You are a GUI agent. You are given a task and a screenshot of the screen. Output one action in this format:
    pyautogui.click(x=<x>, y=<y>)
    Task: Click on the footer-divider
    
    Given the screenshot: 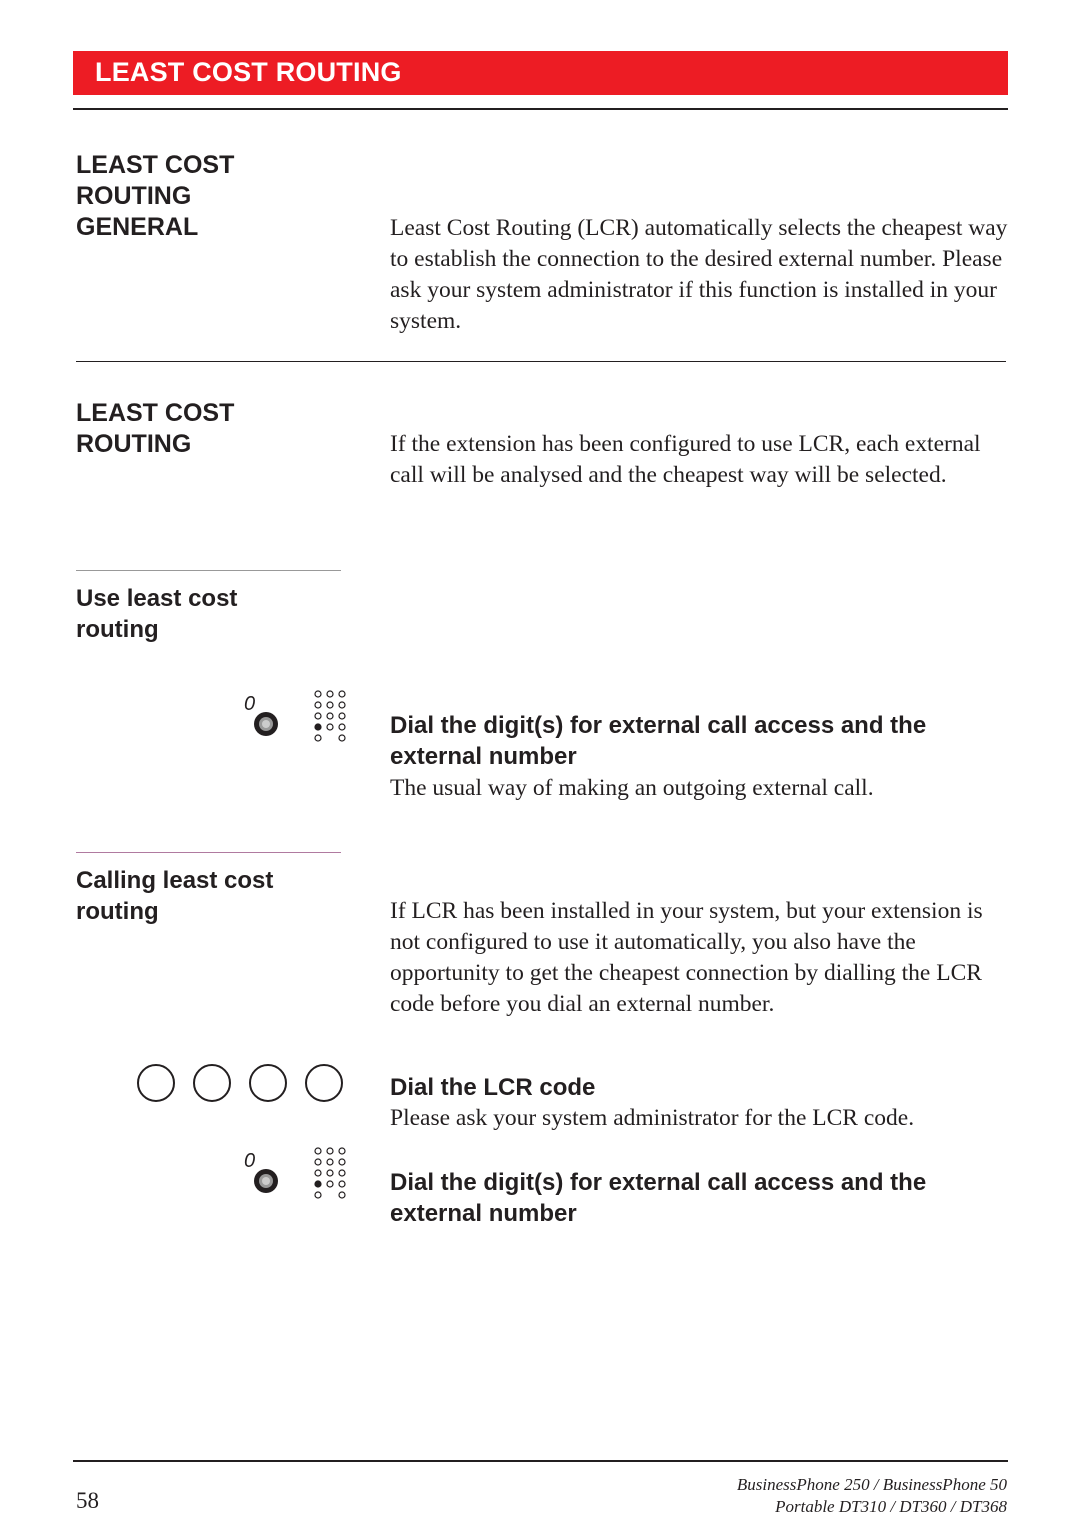 What is the action you would take?
    pyautogui.click(x=540, y=1461)
    